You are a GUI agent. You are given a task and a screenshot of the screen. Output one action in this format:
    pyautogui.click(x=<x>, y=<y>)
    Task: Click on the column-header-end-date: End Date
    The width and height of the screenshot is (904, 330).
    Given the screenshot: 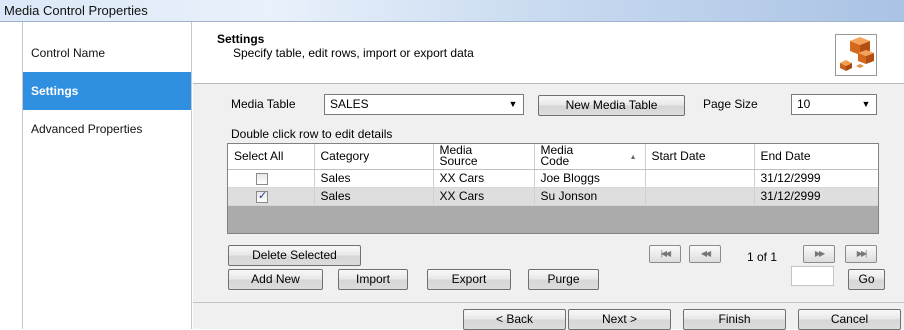 What is the action you would take?
    pyautogui.click(x=816, y=157)
    